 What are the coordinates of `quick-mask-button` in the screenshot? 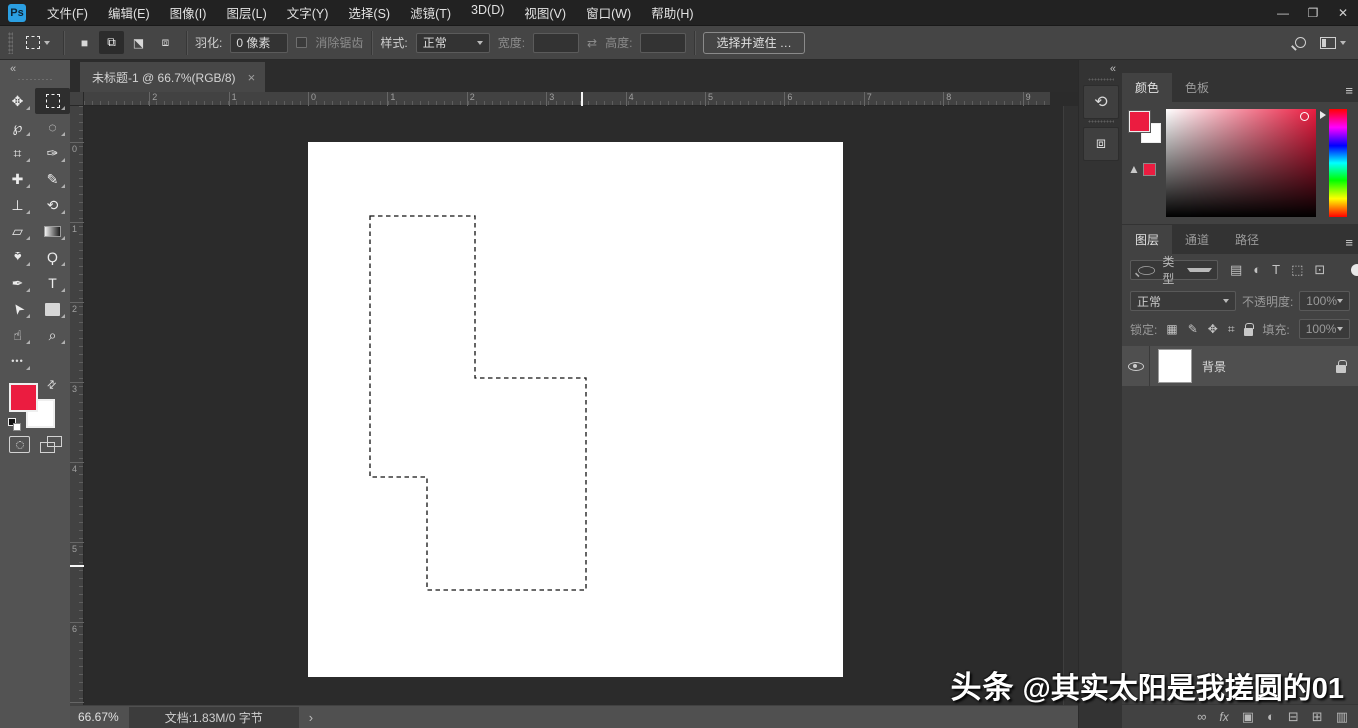 It's located at (19, 444).